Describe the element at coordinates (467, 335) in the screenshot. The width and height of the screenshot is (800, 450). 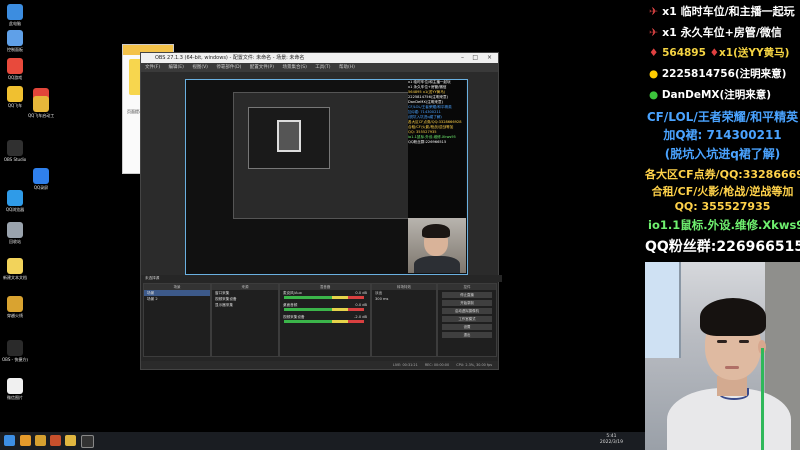
I see `exit-button: 退出` at that location.